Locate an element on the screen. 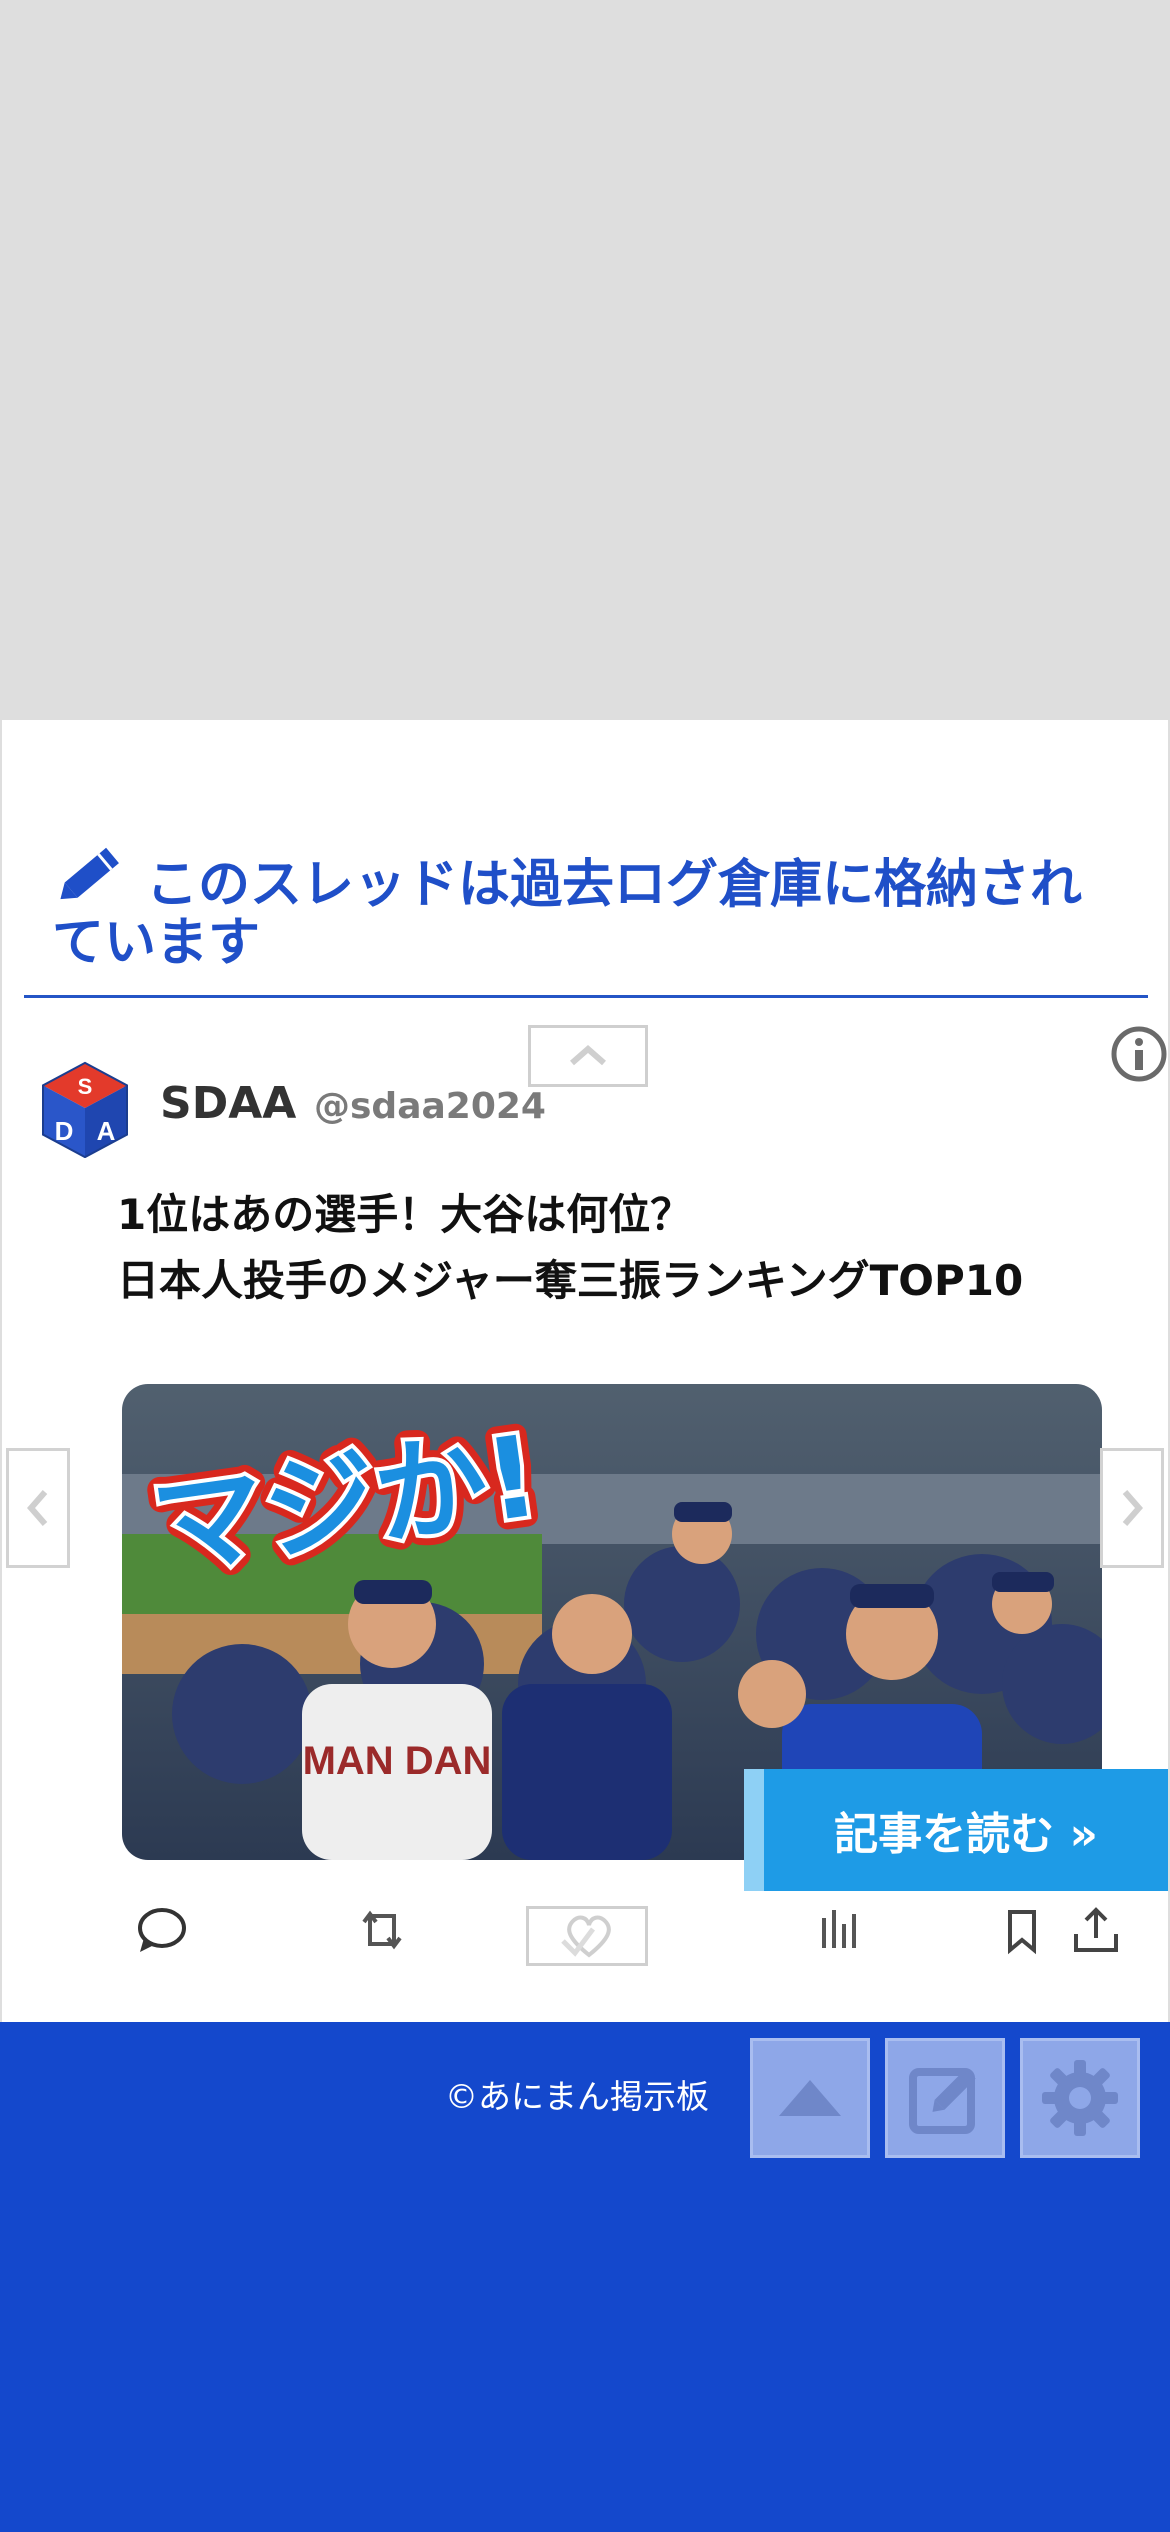 The image size is (1170, 2532). svg-text: D is located at coordinates (64, 1131).